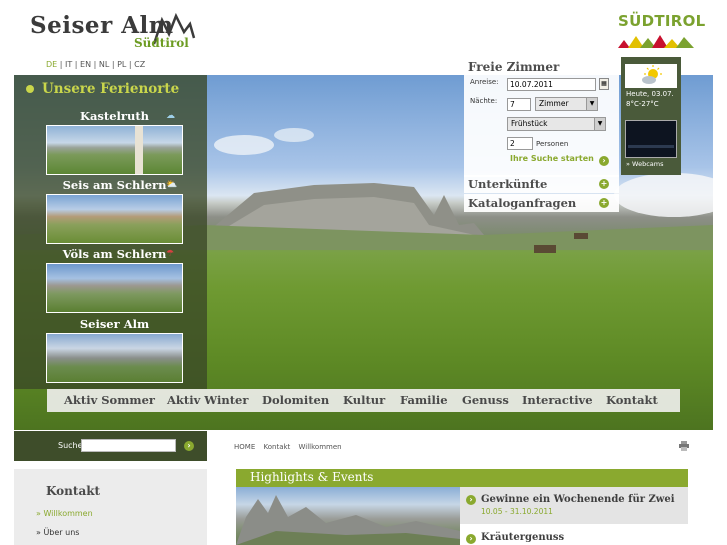 Image resolution: width=727 pixels, height=545 pixels. What do you see at coordinates (114, 116) in the screenshot?
I see `place-kastelruth-label: Kastelruth` at bounding box center [114, 116].